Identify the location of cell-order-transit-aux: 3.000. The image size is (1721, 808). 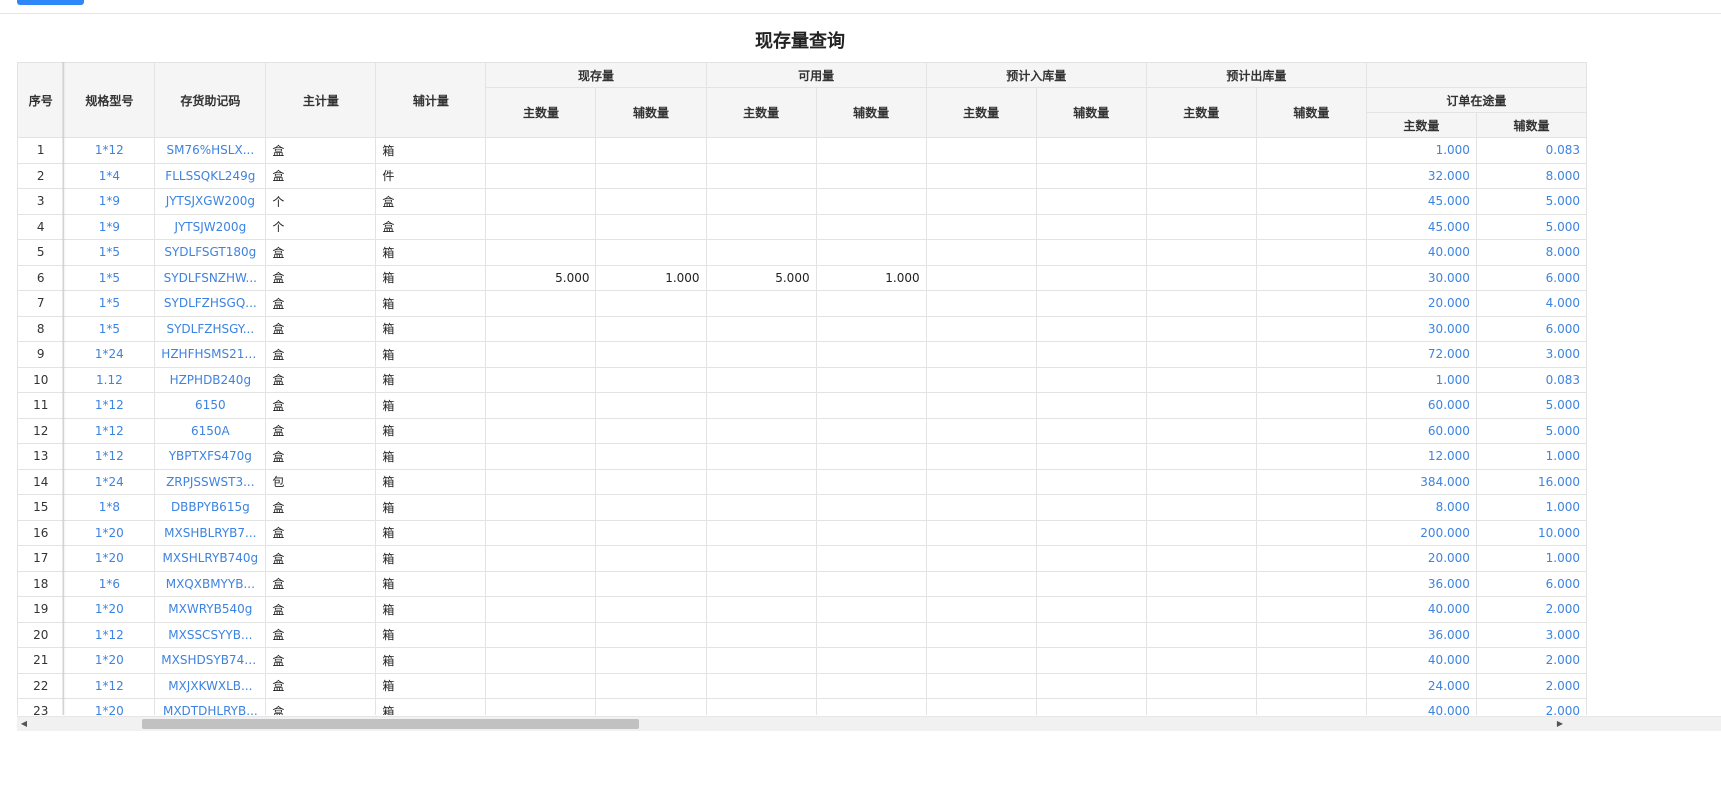
(1531, 354).